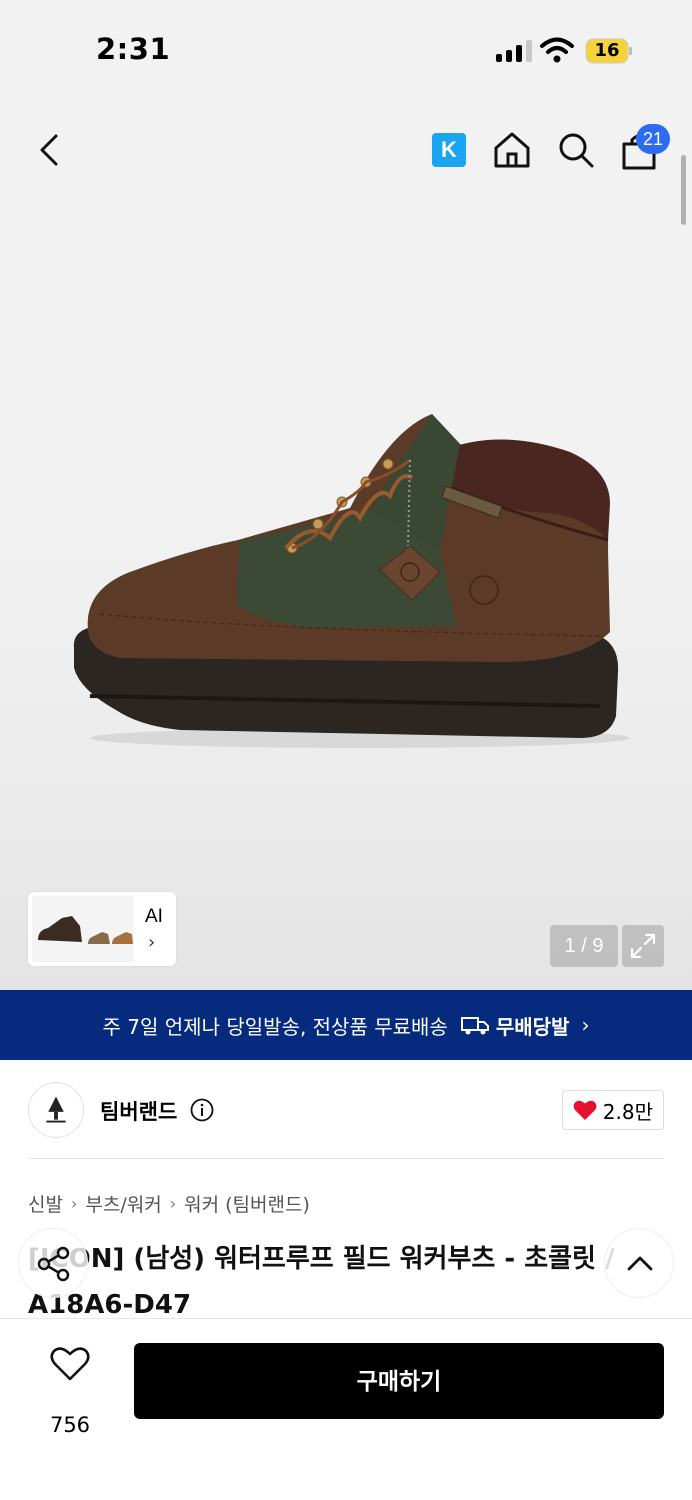 This screenshot has height=1500, width=692. What do you see at coordinates (70, 1364) in the screenshot?
I see `heart-outline-icon` at bounding box center [70, 1364].